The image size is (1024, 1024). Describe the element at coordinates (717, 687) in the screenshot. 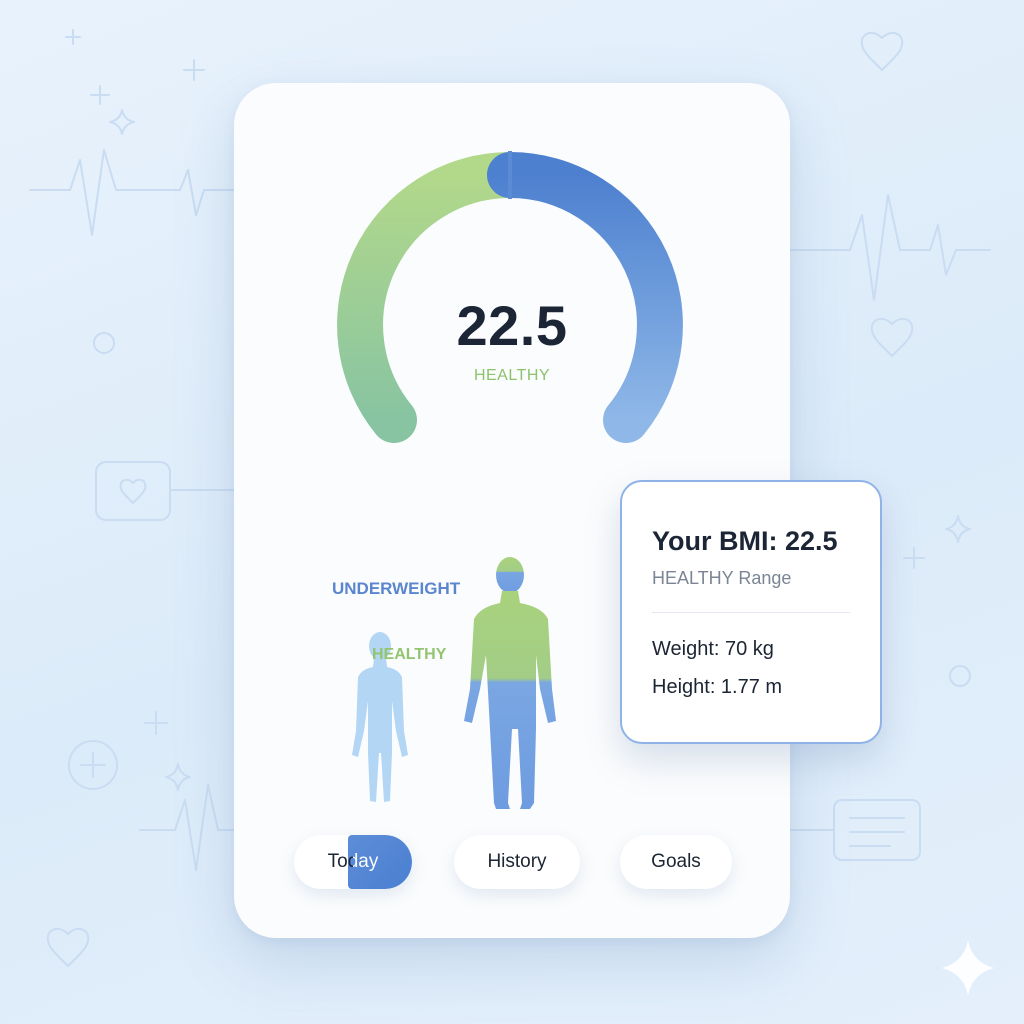

I see `height-value: Height: 1.77 m` at that location.